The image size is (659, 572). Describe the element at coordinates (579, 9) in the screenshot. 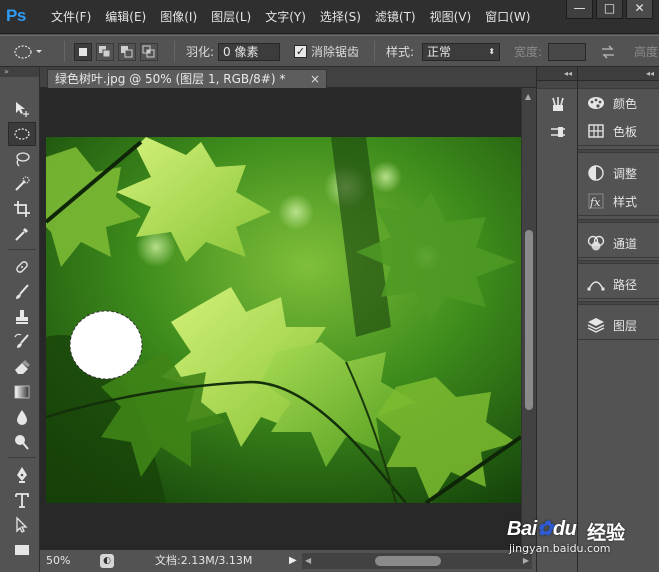

I see `minimize-button: —` at that location.